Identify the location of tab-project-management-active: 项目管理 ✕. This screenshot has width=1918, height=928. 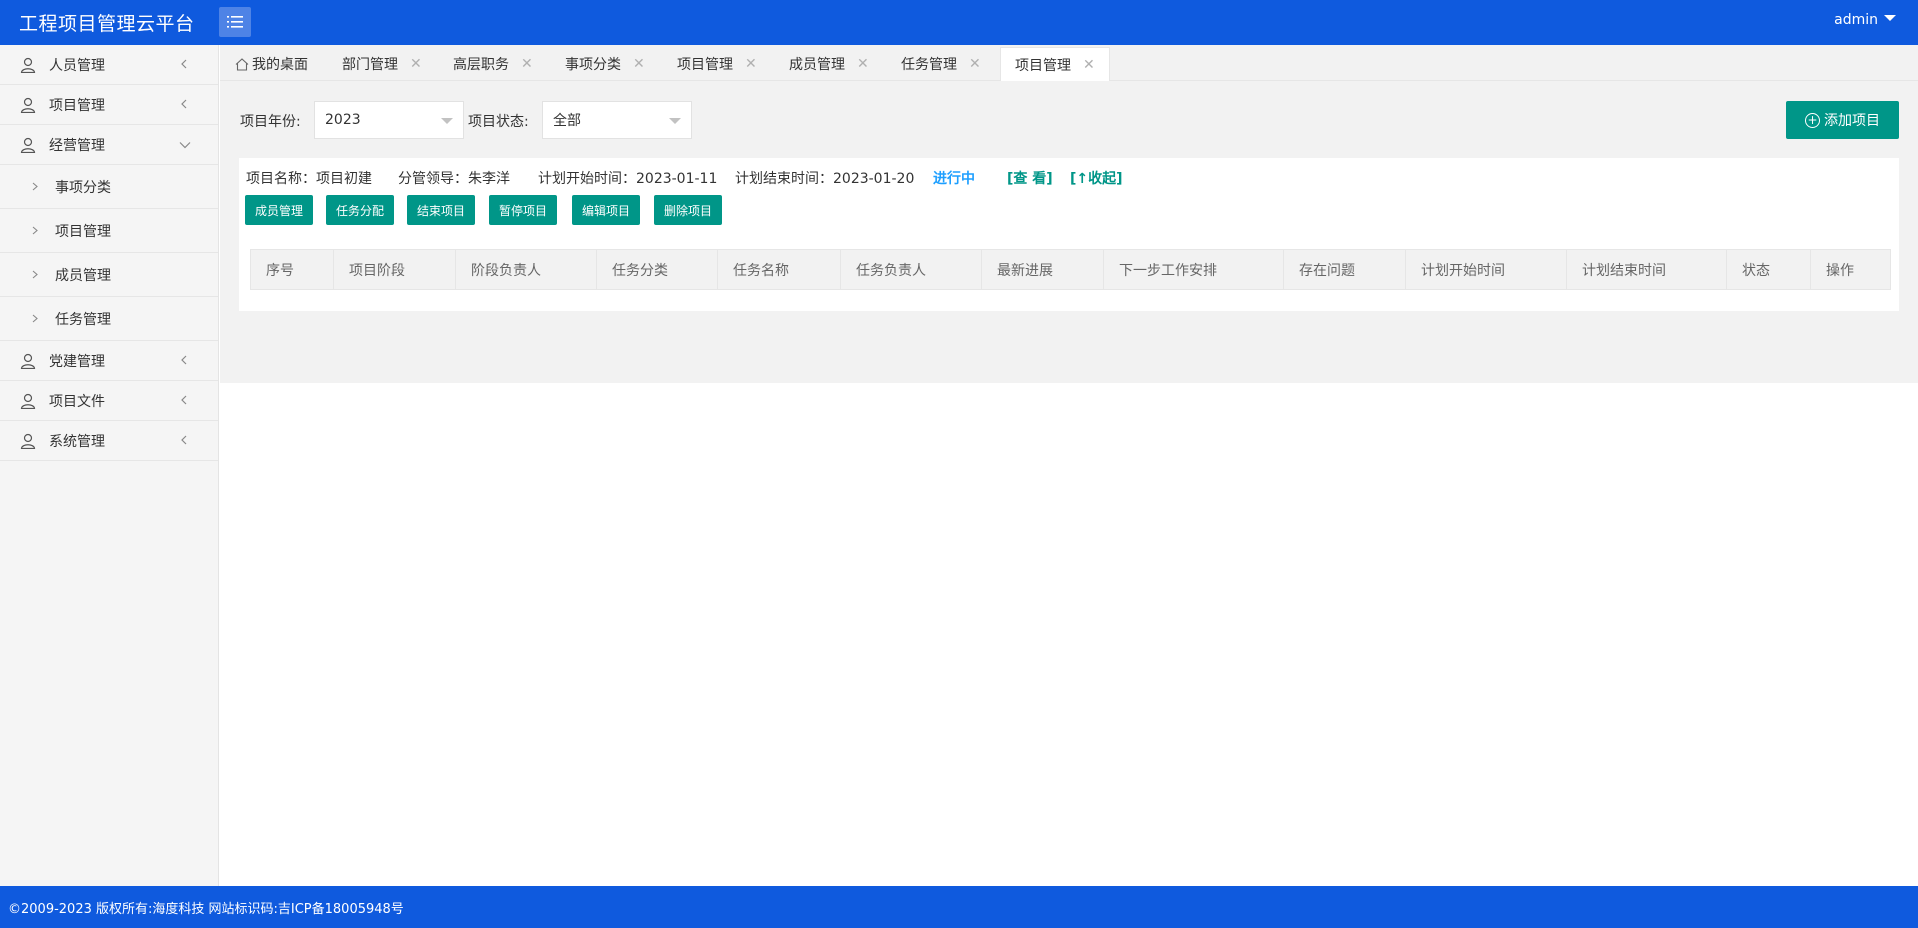
(1055, 64).